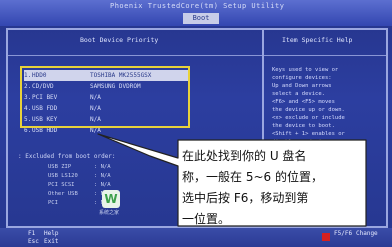 The width and height of the screenshot is (392, 247). What do you see at coordinates (245, 198) in the screenshot?
I see `callout-line-3: 选中后按 F6，移动到第` at bounding box center [245, 198].